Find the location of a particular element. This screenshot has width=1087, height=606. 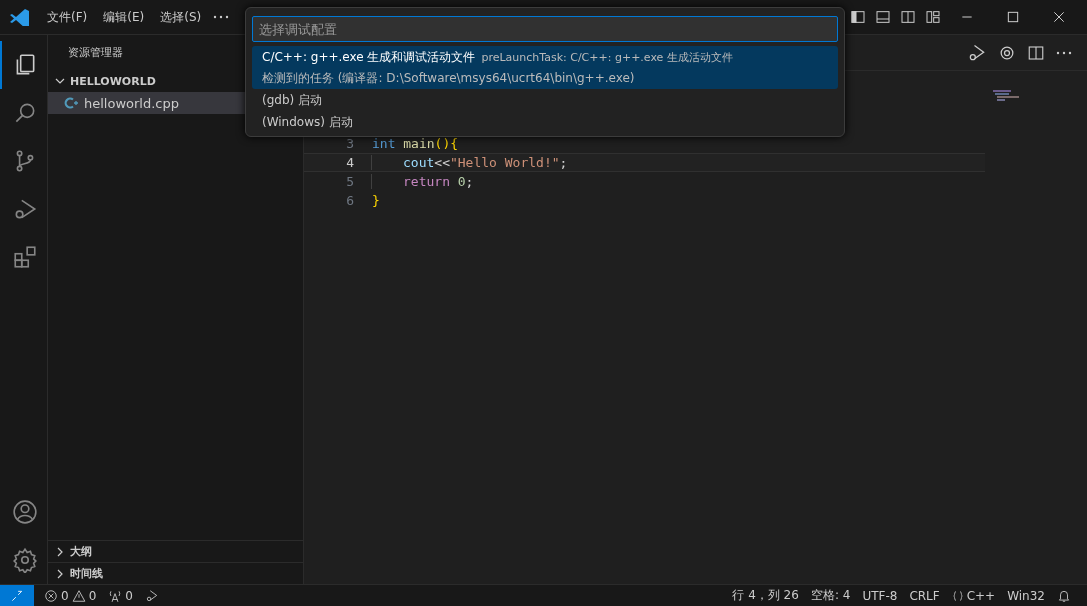

close-icon is located at coordinates (1059, 17).